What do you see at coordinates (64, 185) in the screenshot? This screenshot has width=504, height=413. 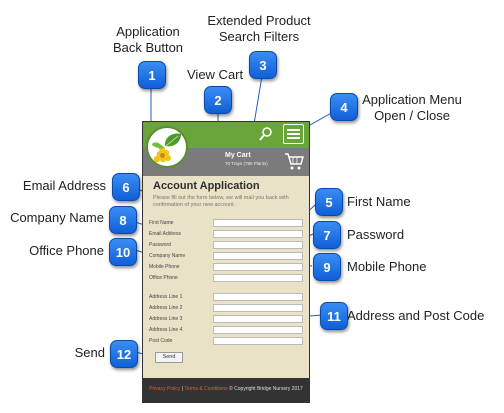 I see `annotation-6-label: Email Address` at bounding box center [64, 185].